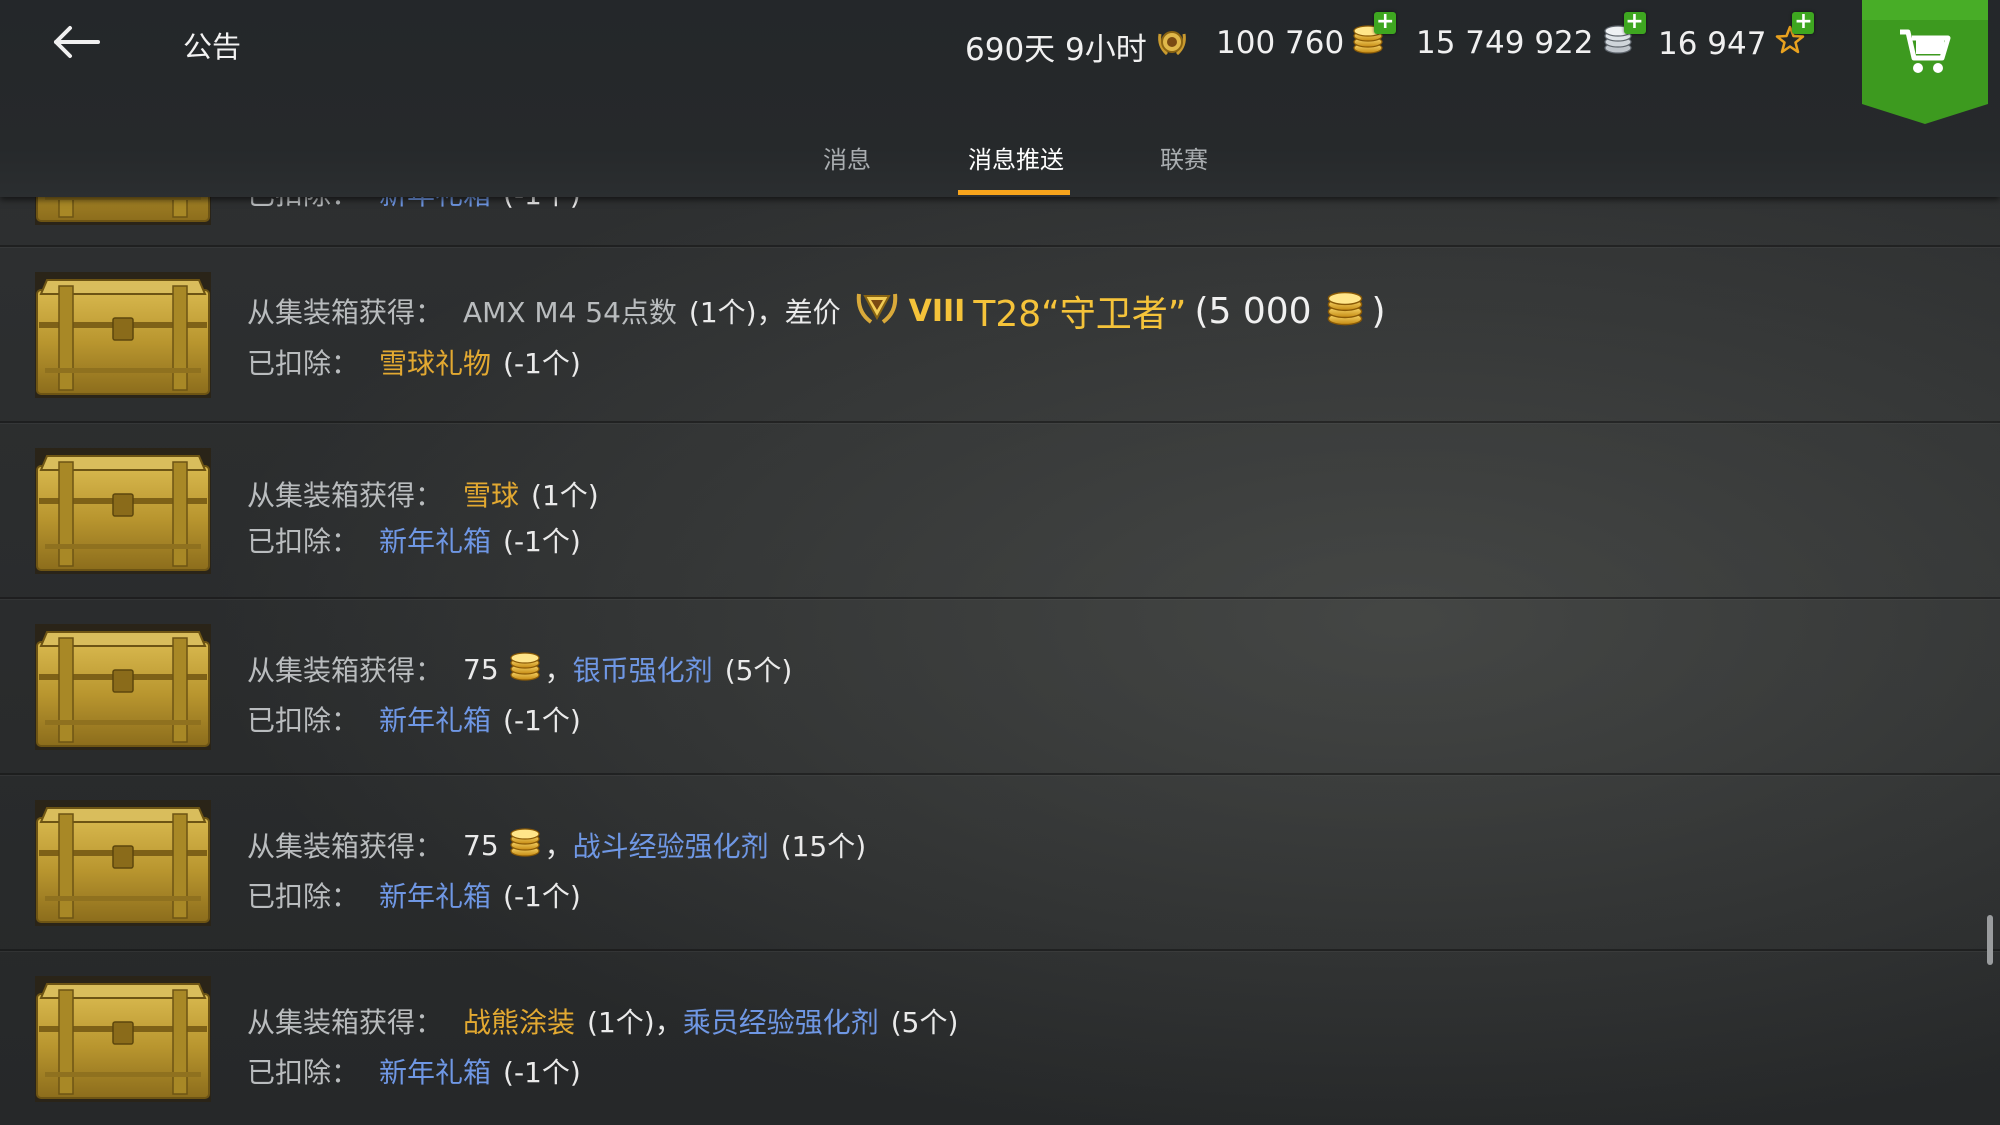  I want to click on tier-emblem-icon, so click(877, 311).